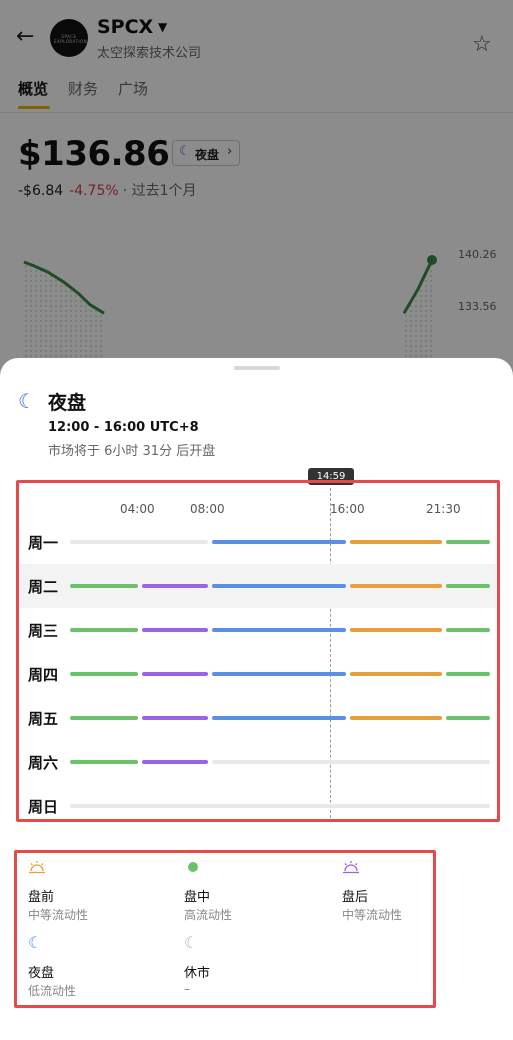 The image size is (513, 1040). Describe the element at coordinates (43, 587) in the screenshot. I see `day-label: 周二` at that location.